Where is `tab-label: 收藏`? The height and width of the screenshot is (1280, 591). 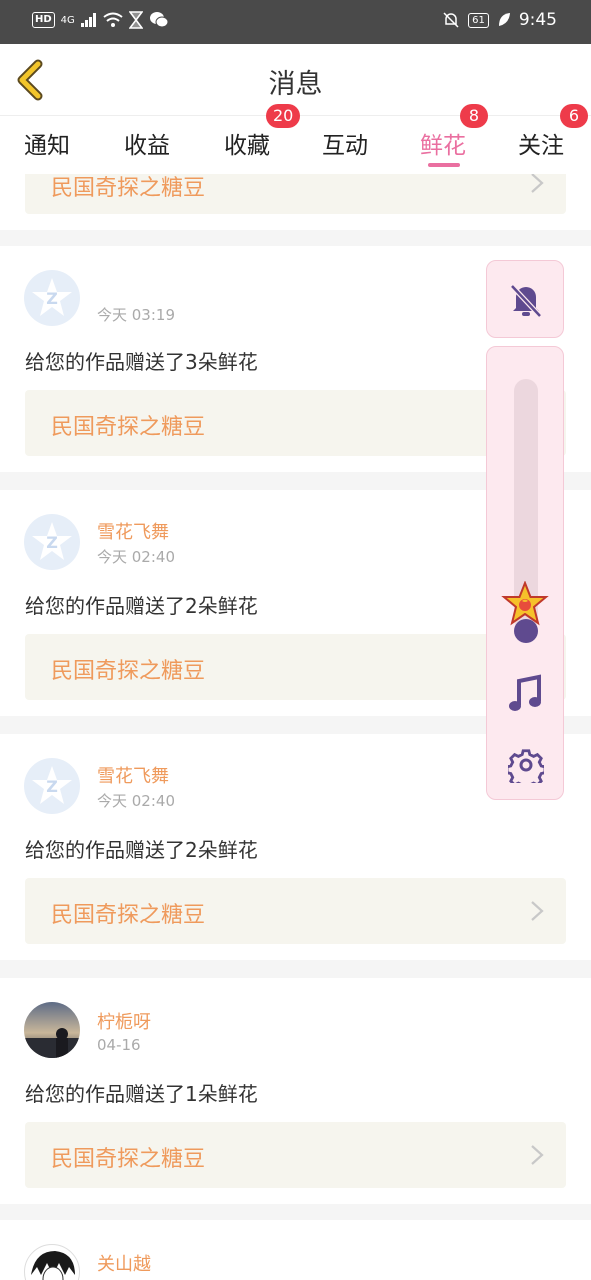
tab-label: 收藏 is located at coordinates (247, 146).